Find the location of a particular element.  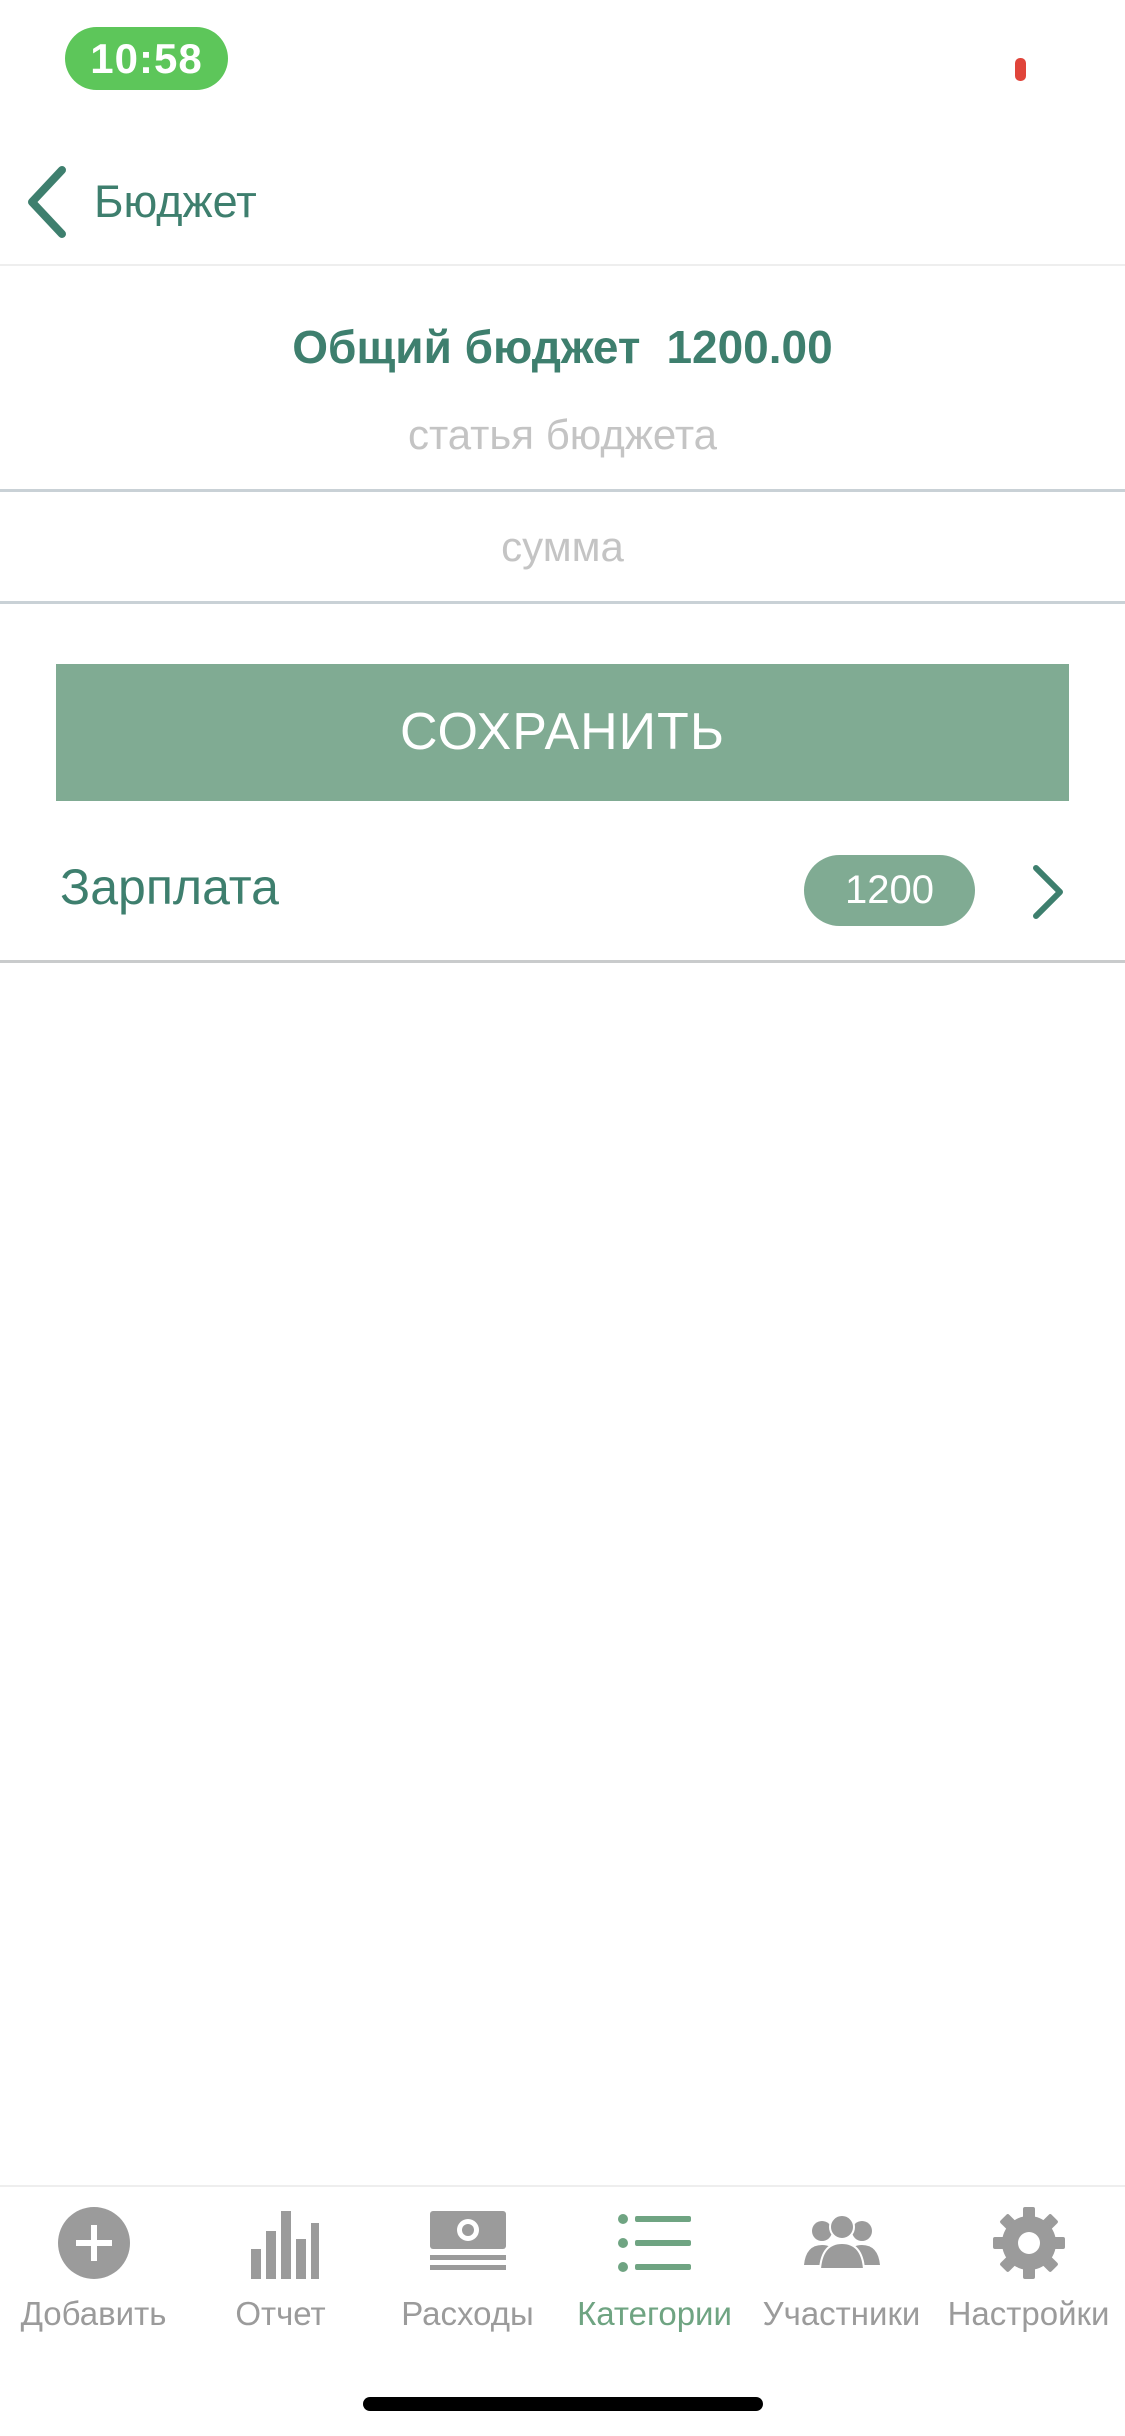

tab-report: Отчет is located at coordinates (280, 2275).